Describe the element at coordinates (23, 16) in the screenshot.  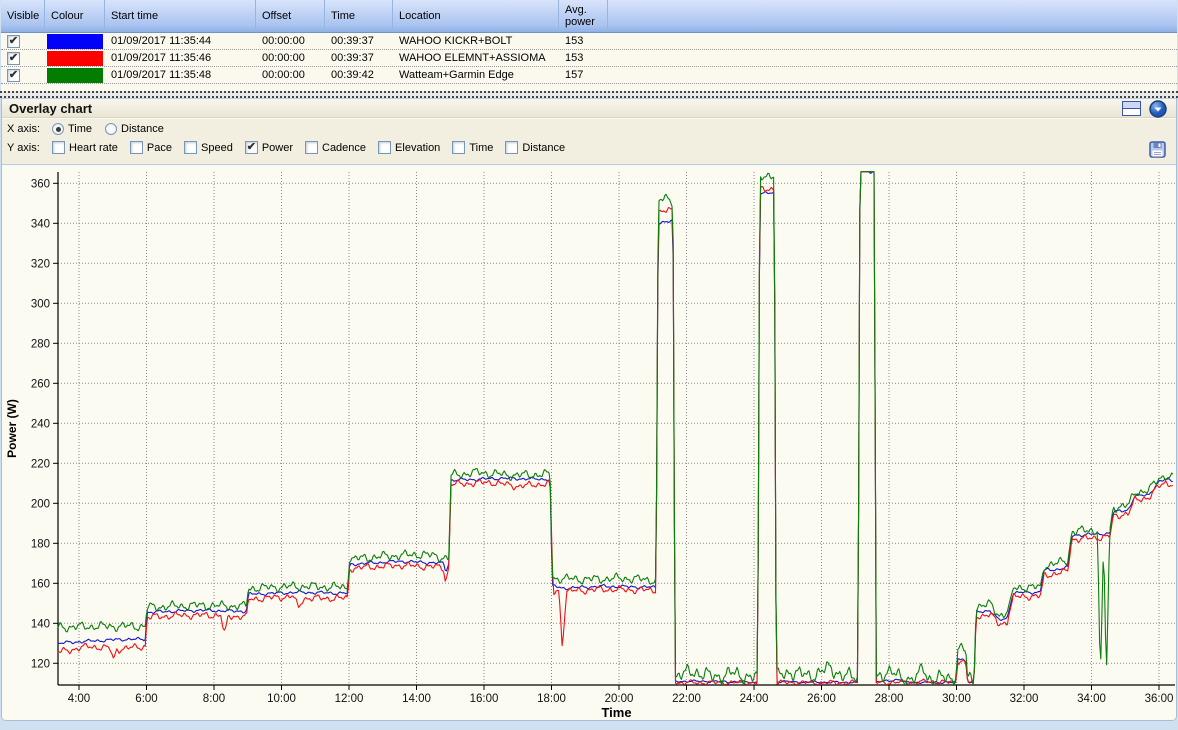
I see `column-header: Visible` at that location.